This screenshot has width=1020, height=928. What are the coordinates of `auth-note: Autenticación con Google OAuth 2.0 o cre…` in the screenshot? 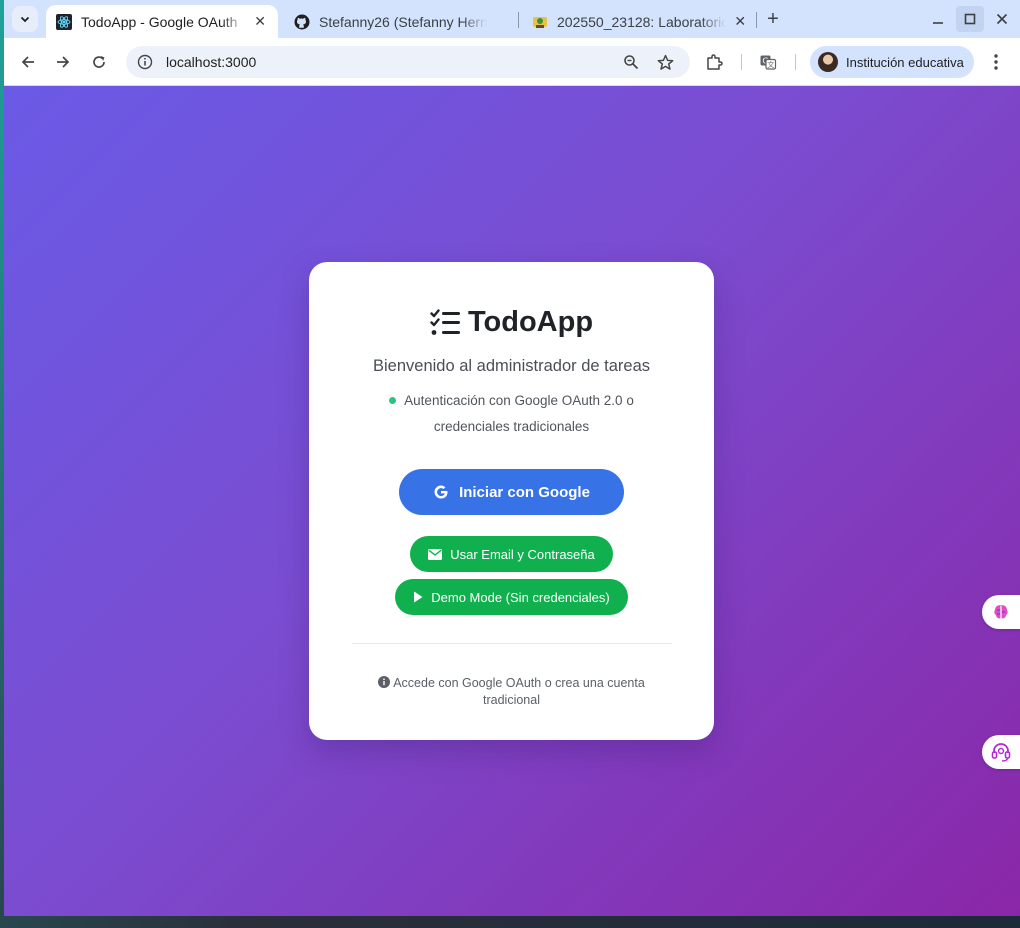 It's located at (512, 414).